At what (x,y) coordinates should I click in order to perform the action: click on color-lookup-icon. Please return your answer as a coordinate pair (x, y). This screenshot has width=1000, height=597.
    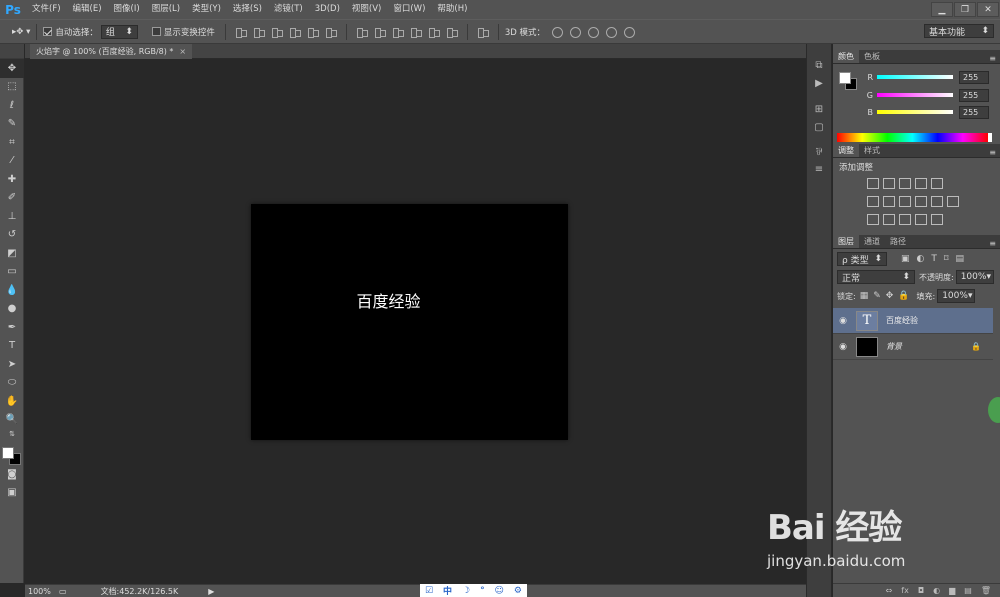
    Looking at the image, I should click on (953, 201).